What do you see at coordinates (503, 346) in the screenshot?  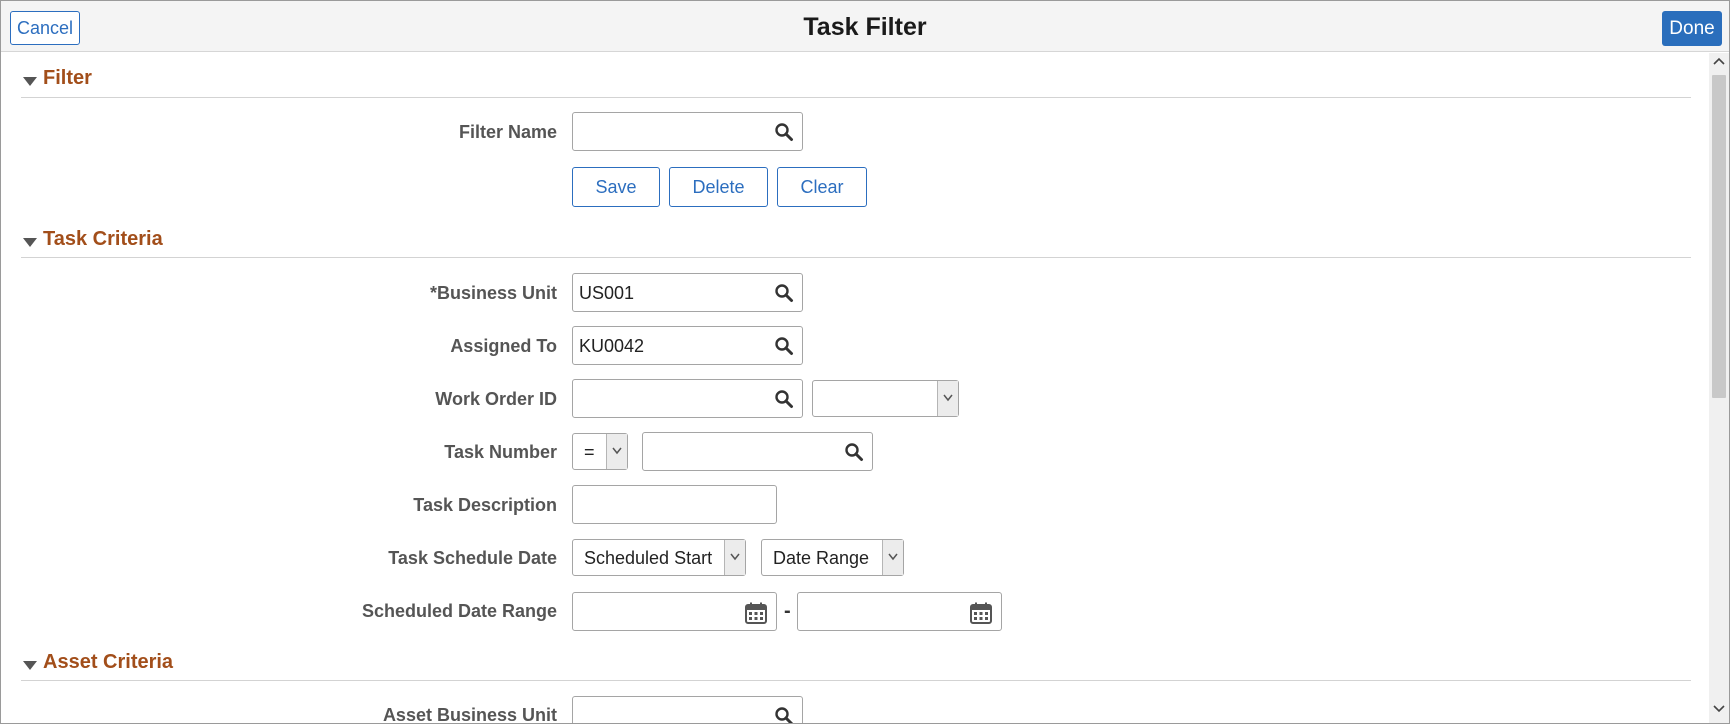 I see `assigned-to-label: Assigned To` at bounding box center [503, 346].